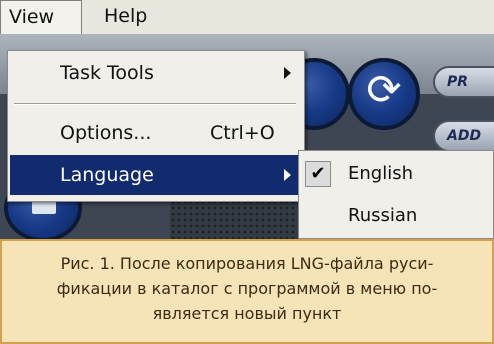 The height and width of the screenshot is (344, 494). I want to click on refresh-button: ⟳, so click(384, 94).